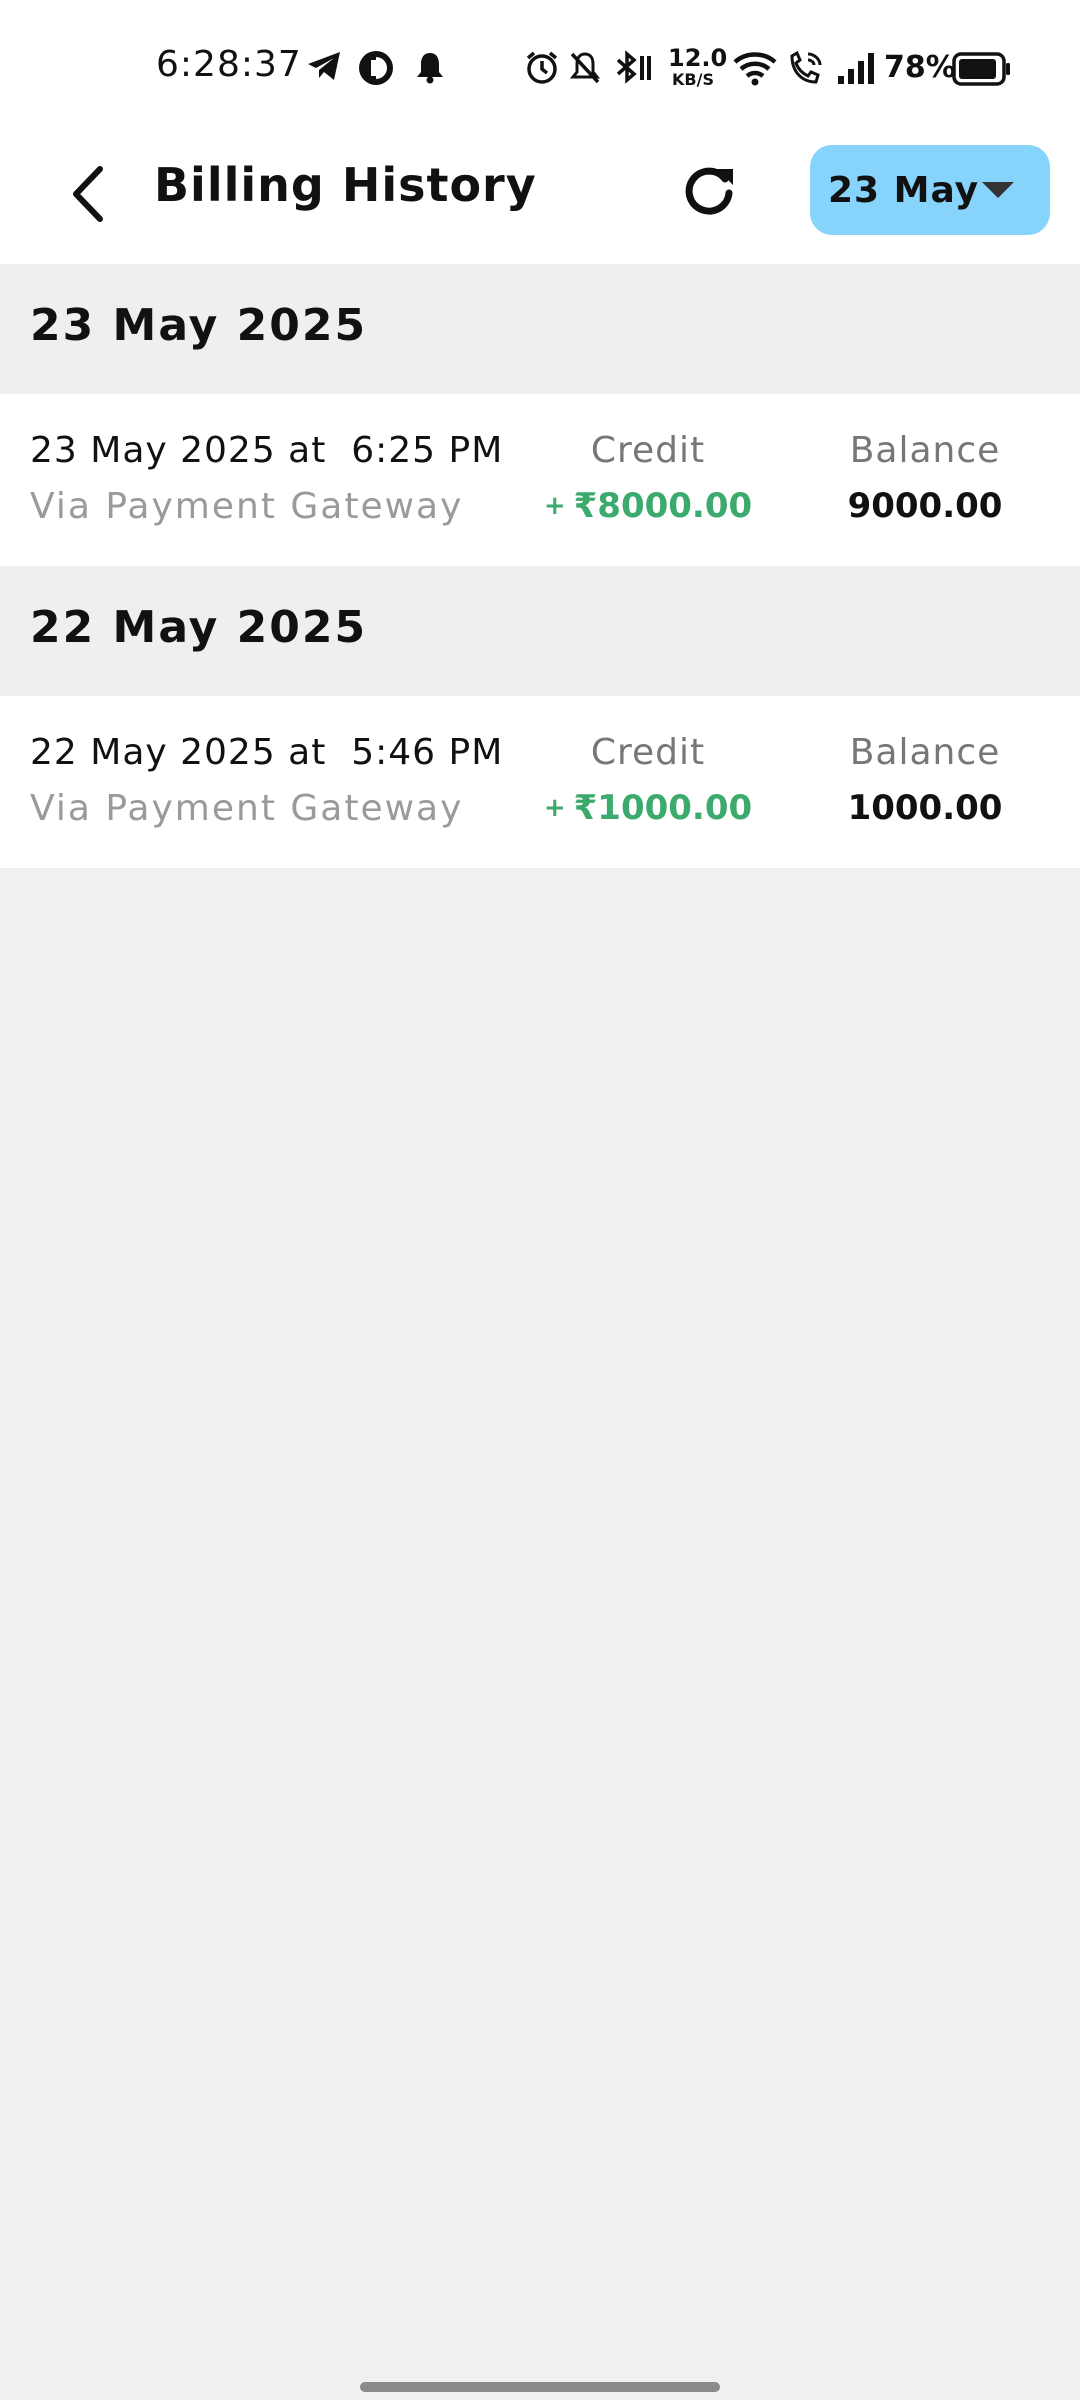  Describe the element at coordinates (542, 68) in the screenshot. I see `alarm-icon` at that location.